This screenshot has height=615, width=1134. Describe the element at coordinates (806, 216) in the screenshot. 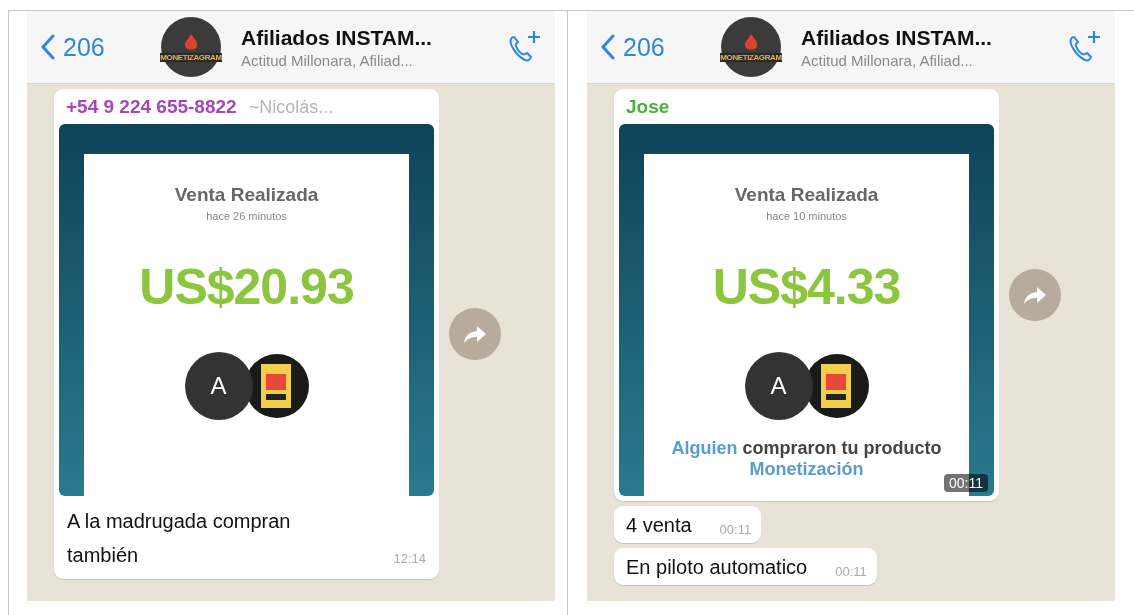

I see `sale-time-ago: hace 10 minutos` at that location.